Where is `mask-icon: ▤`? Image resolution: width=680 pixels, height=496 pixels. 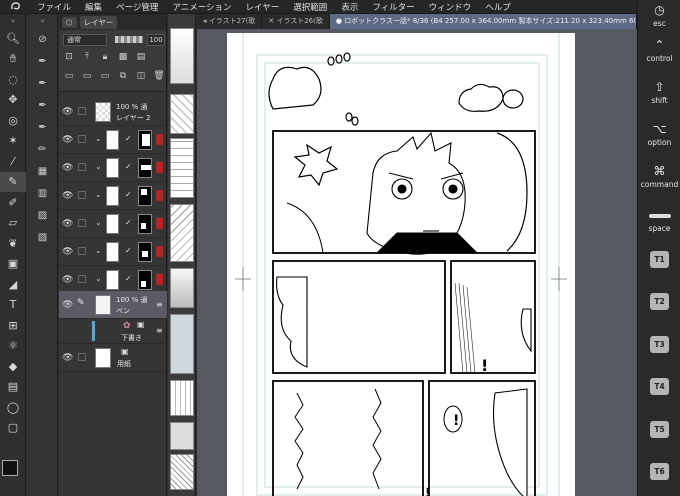
mask-icon: ▤ is located at coordinates (141, 57).